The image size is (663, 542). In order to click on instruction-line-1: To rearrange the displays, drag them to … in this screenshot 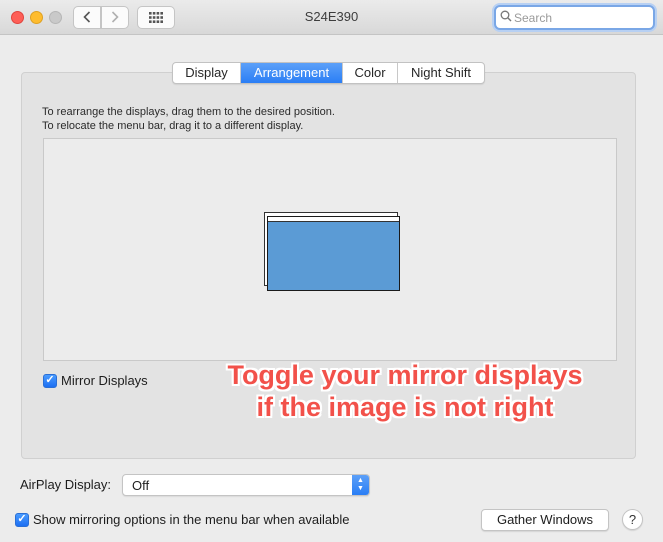, I will do `click(188, 112)`.